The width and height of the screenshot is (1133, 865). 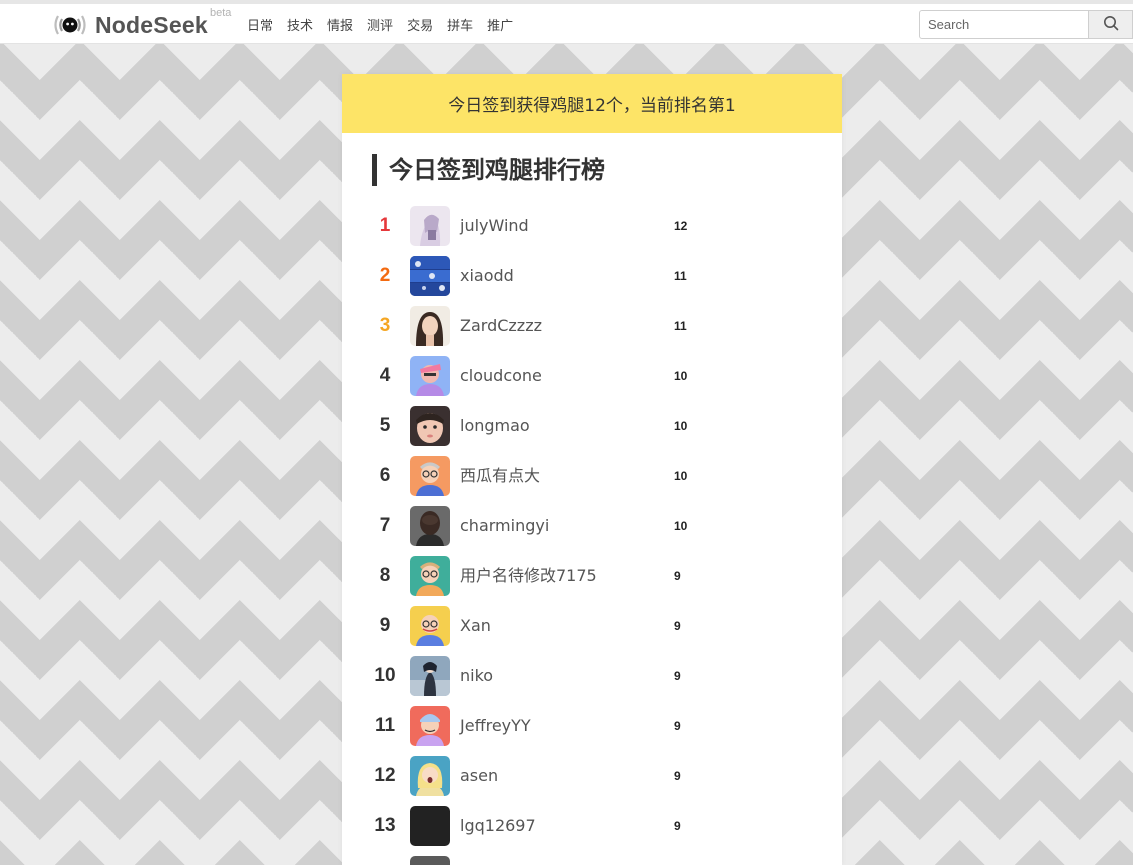 What do you see at coordinates (385, 225) in the screenshot?
I see `rank-number: 1` at bounding box center [385, 225].